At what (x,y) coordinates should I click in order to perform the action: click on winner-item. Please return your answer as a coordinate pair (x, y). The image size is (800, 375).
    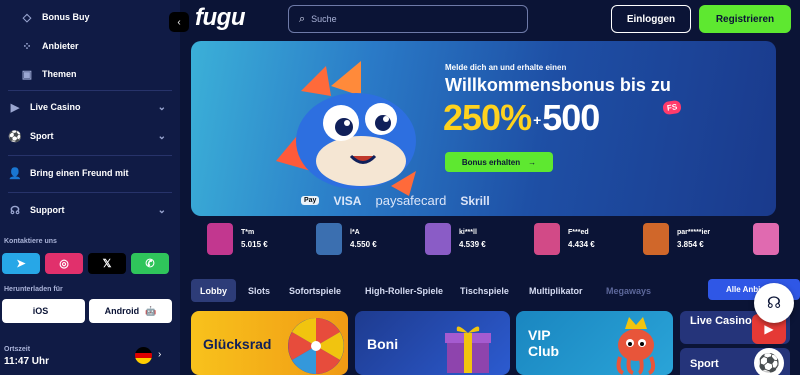
    Looking at the image, I should click on (770, 239).